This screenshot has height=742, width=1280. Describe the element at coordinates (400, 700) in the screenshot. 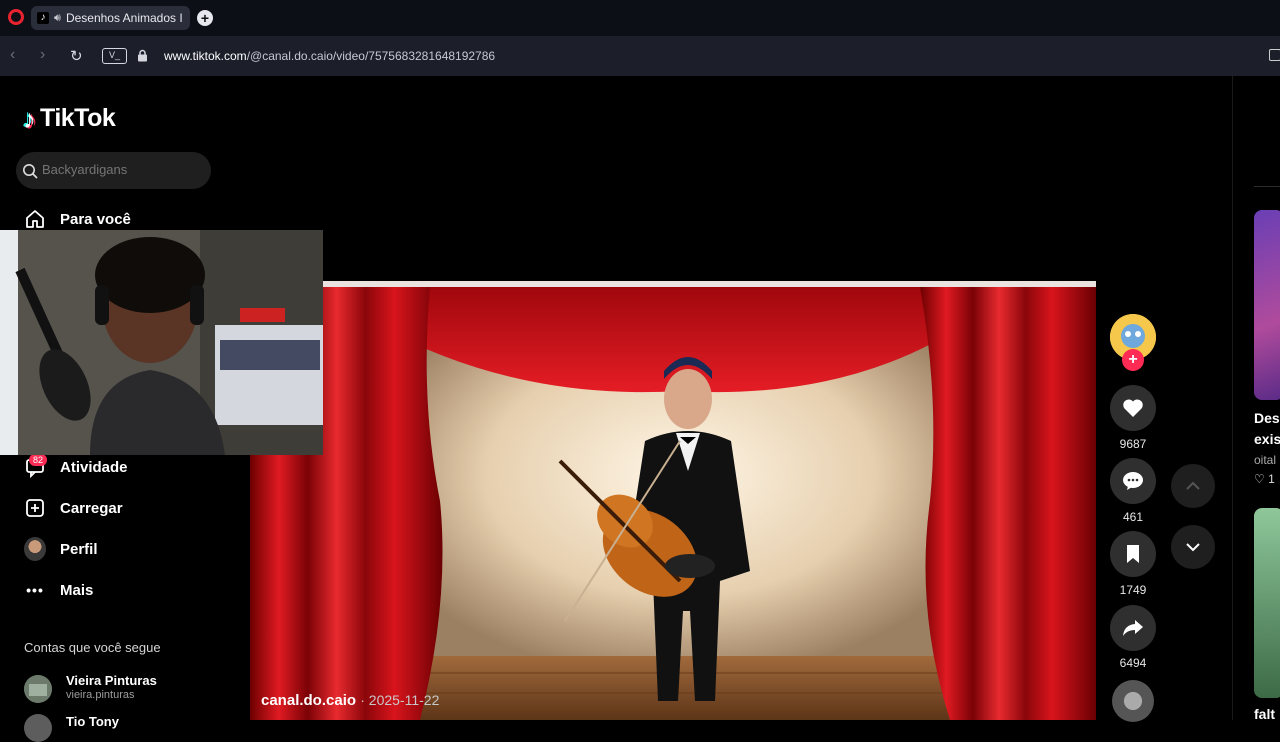

I see `video-date: · 2025-11-22` at that location.